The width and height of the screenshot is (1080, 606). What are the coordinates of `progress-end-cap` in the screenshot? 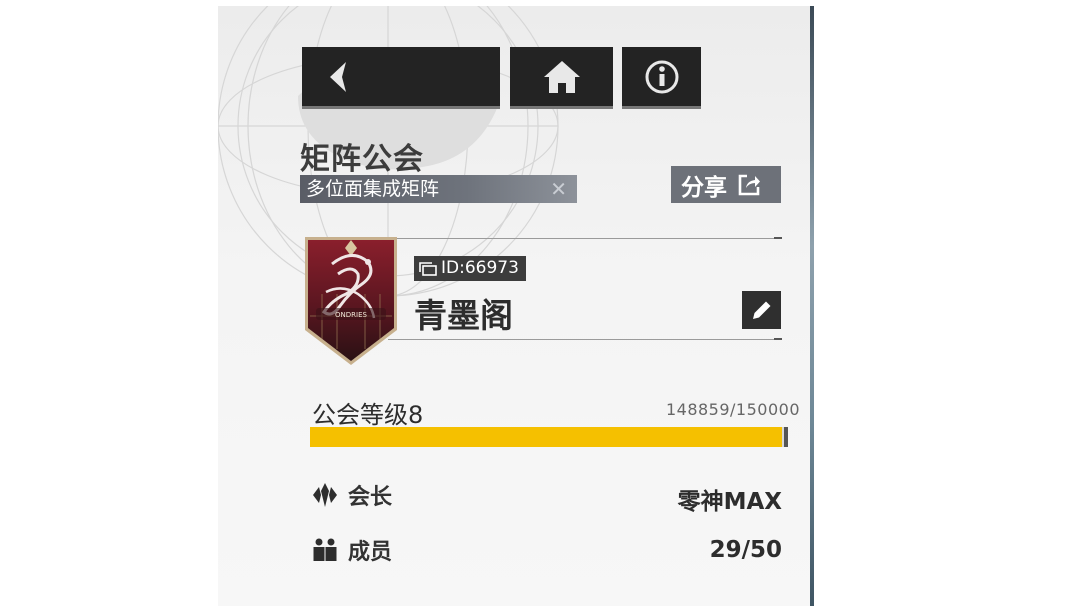 It's located at (786, 437).